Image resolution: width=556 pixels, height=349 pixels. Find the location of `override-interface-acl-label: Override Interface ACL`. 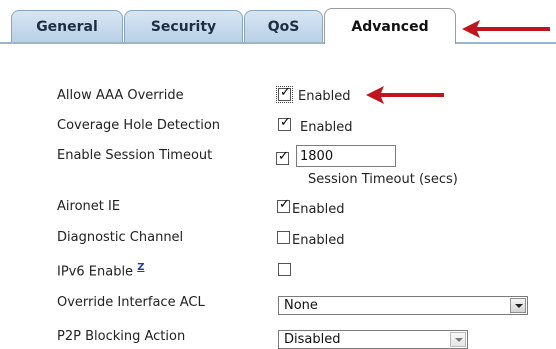

override-interface-acl-label: Override Interface ACL is located at coordinates (131, 302).